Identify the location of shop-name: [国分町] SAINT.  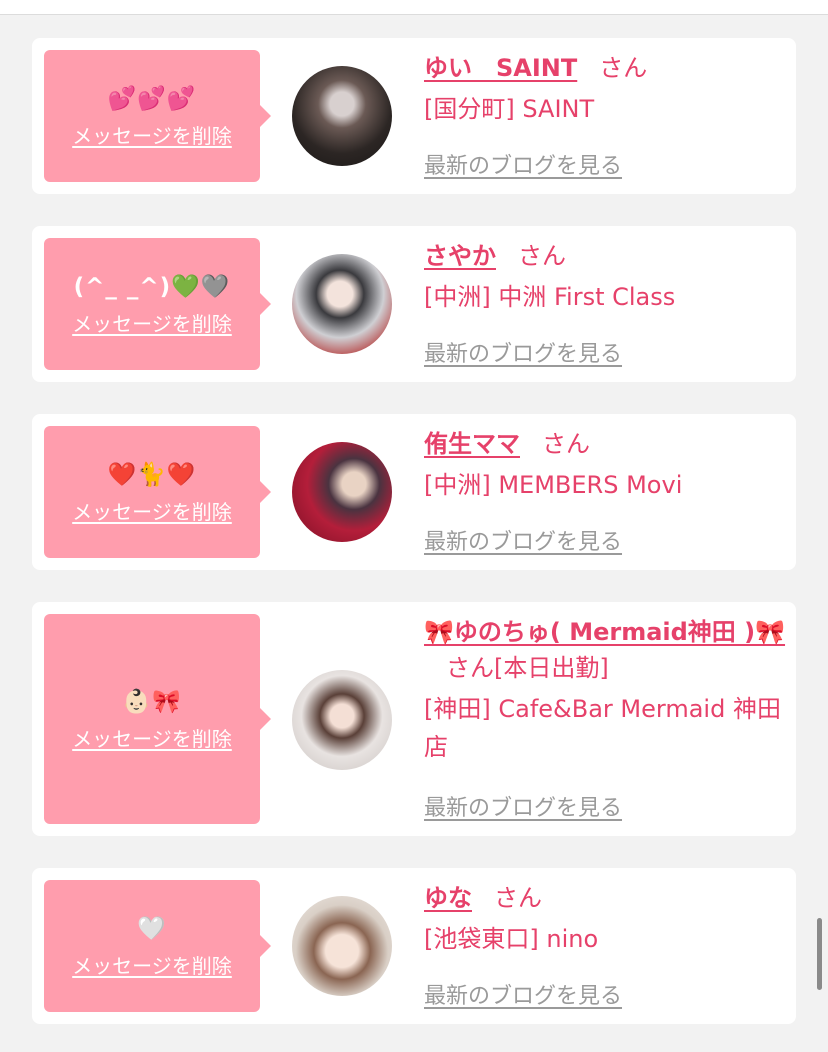
(509, 109).